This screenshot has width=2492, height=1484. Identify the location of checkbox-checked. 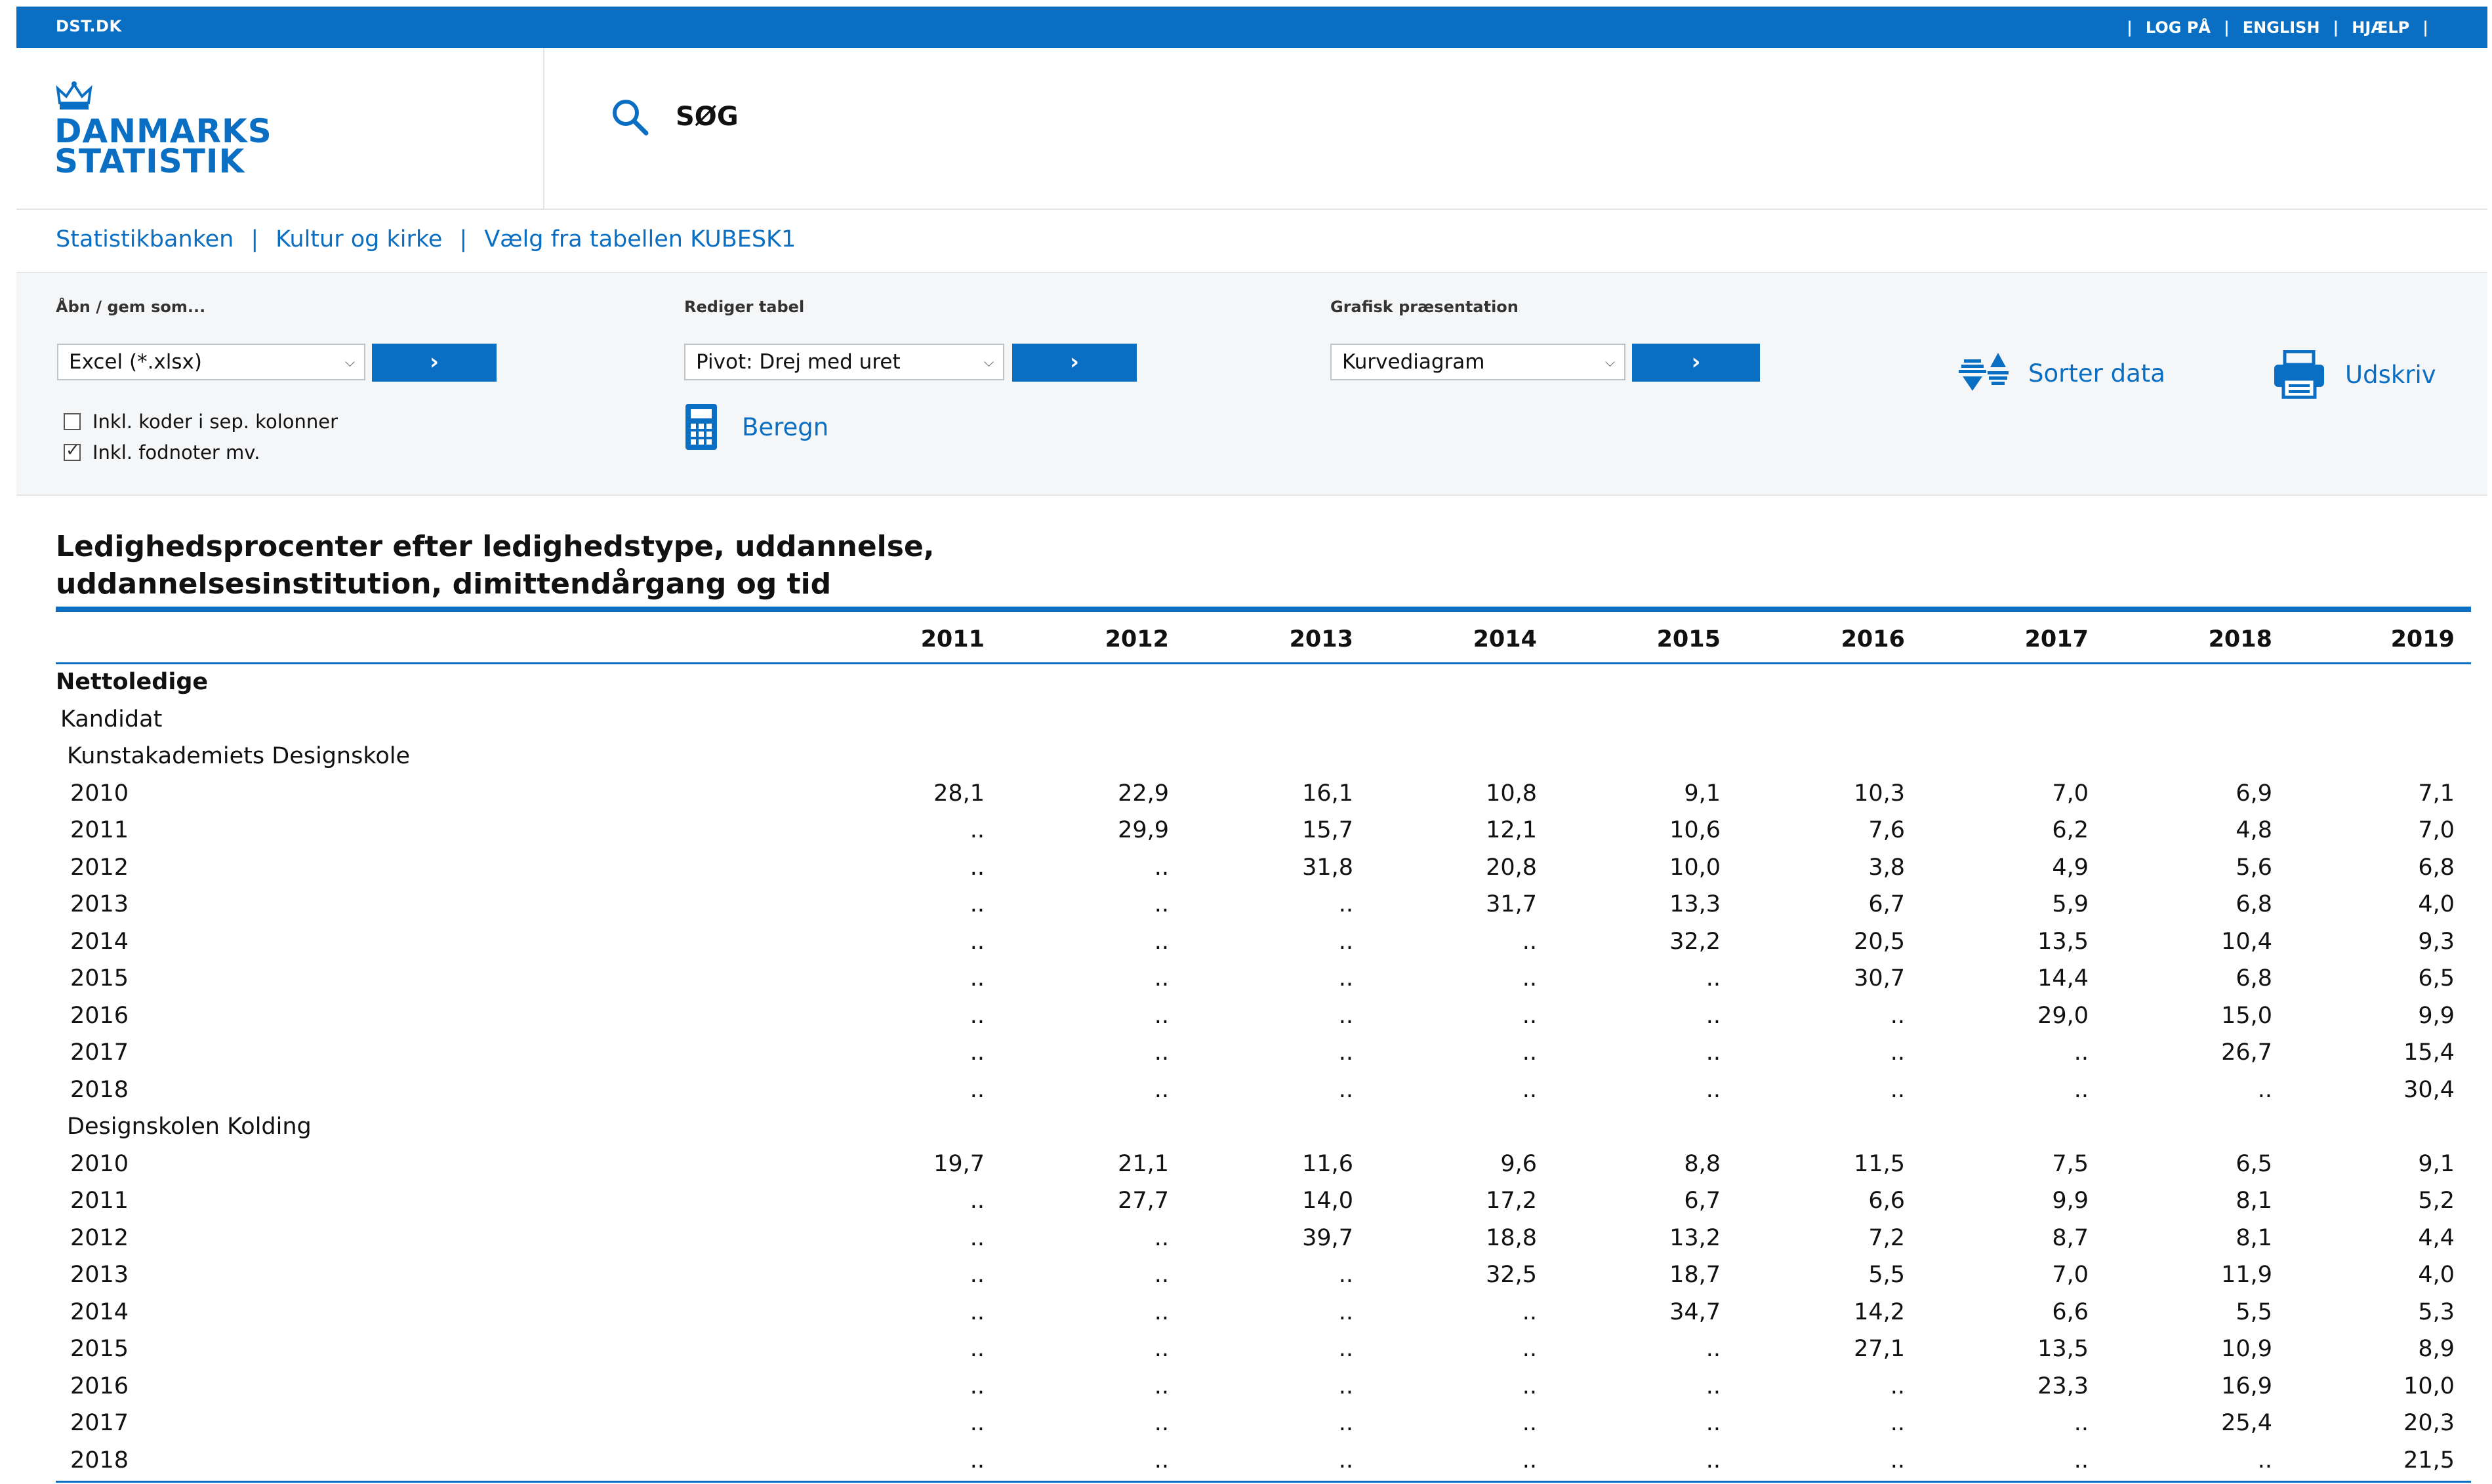
(73, 451).